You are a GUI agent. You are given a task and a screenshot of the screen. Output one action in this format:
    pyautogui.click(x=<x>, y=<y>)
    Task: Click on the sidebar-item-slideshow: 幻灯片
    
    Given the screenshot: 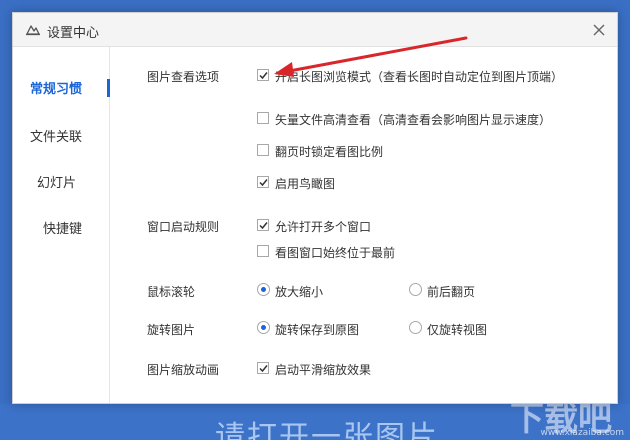 What is the action you would take?
    pyautogui.click(x=61, y=181)
    